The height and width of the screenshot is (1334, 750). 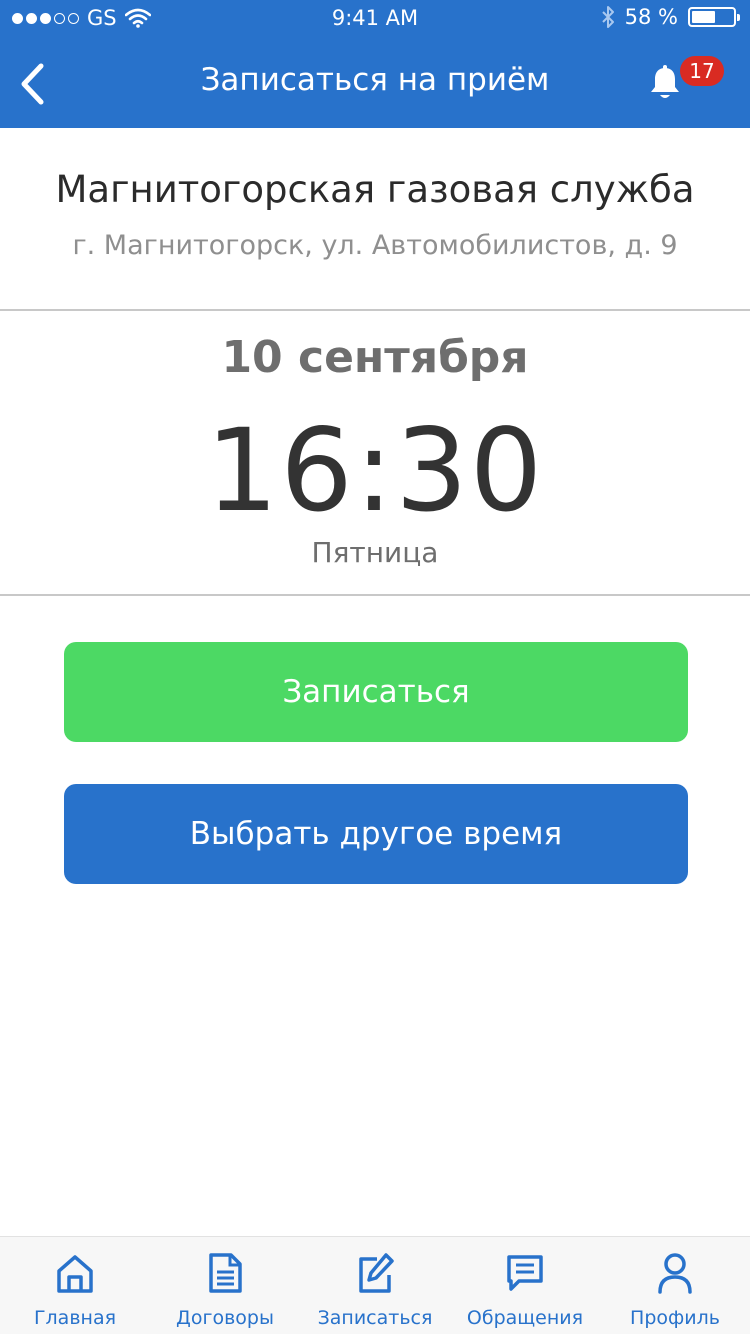 I want to click on status-right: 58 %, so click(x=670, y=17).